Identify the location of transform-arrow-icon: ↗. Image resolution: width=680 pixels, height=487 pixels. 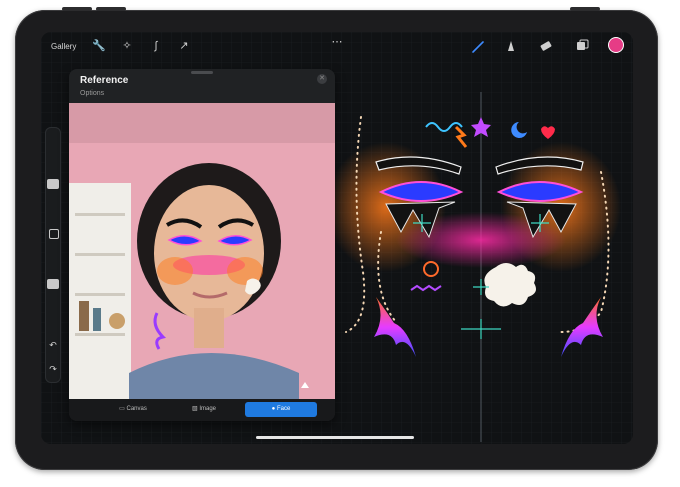
(184, 46).